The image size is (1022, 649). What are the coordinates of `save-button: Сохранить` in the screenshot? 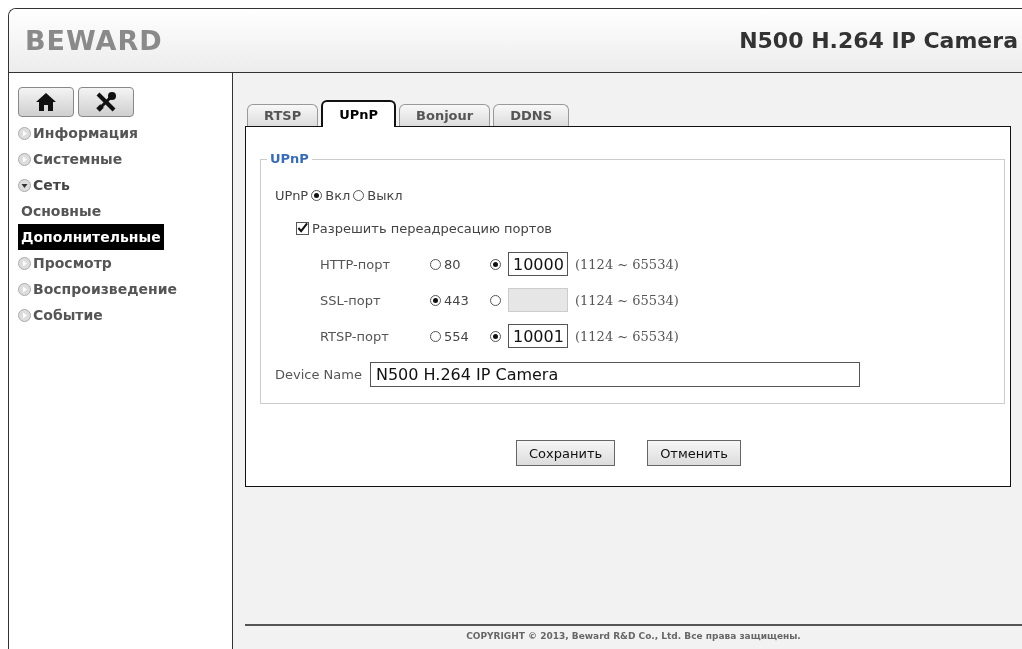 It's located at (566, 453).